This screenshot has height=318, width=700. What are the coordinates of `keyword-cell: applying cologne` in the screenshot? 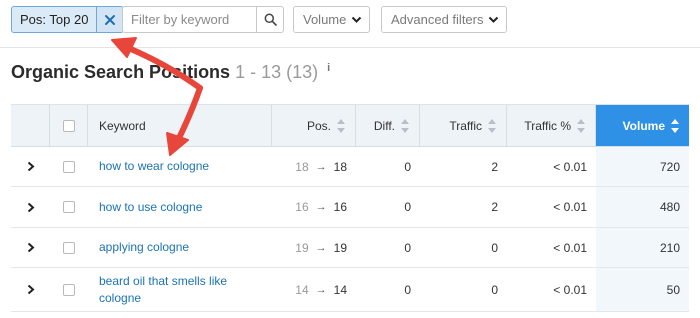 It's located at (180, 247).